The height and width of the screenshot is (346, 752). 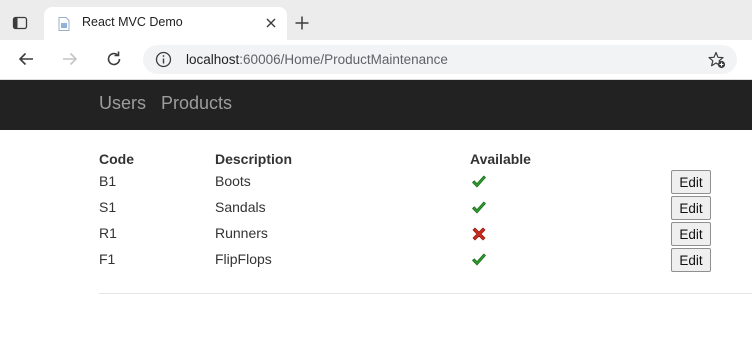 I want to click on column-header-description: Description, so click(x=254, y=159).